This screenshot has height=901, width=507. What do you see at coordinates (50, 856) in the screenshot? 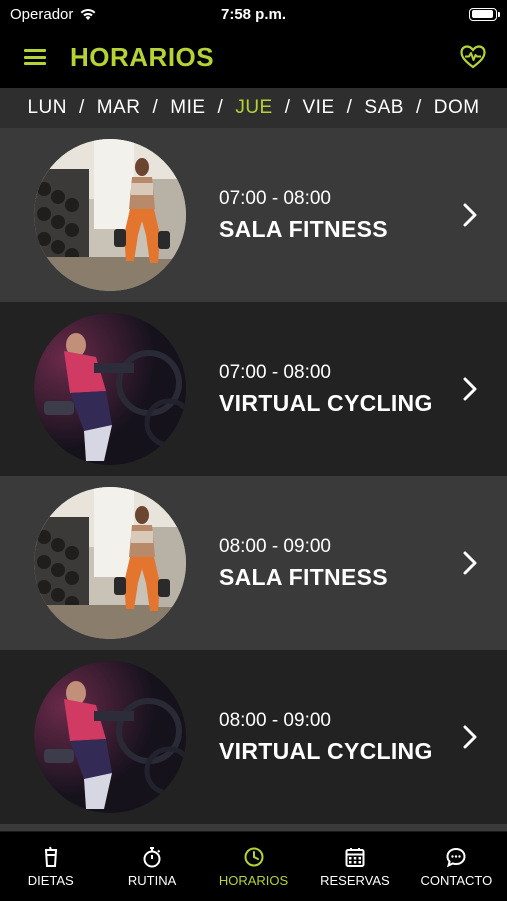
I see `cup-icon` at bounding box center [50, 856].